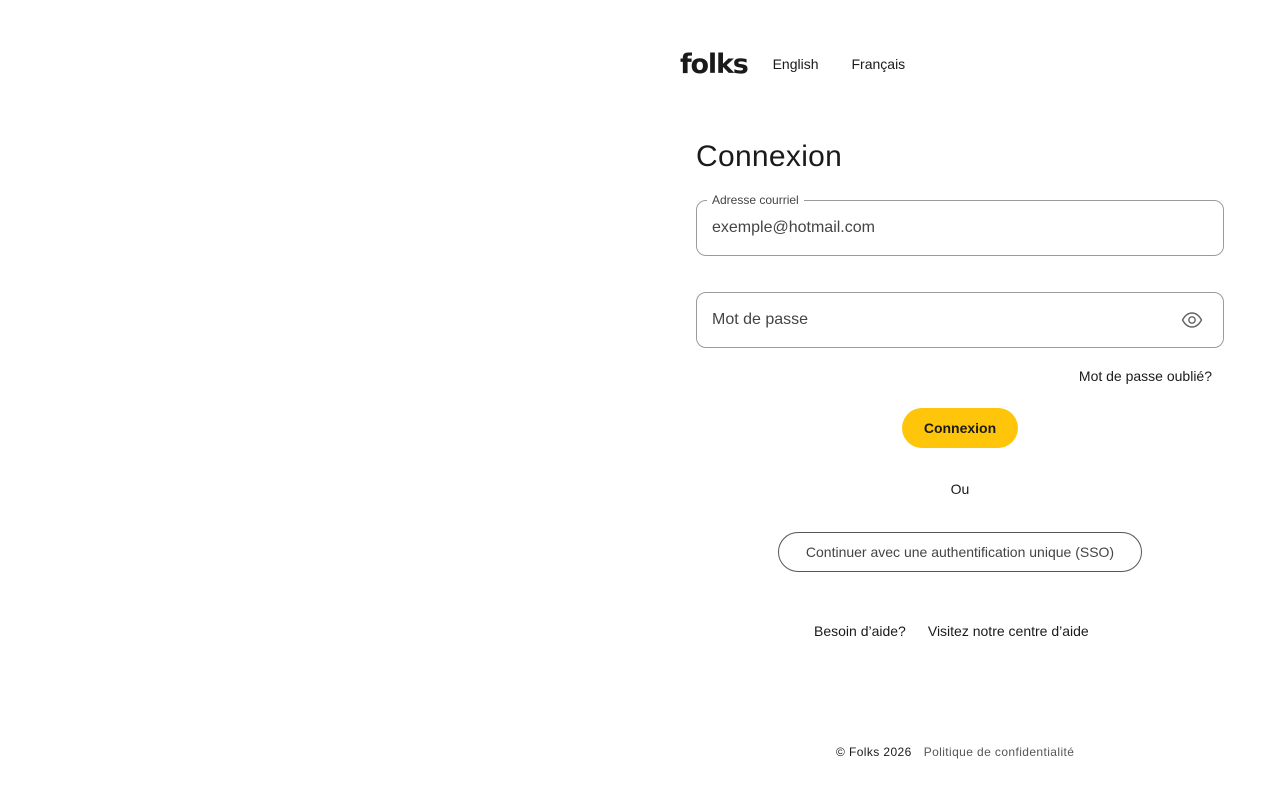  Describe the element at coordinates (874, 752) in the screenshot. I see `copyright-text: © Folks 2026` at that location.